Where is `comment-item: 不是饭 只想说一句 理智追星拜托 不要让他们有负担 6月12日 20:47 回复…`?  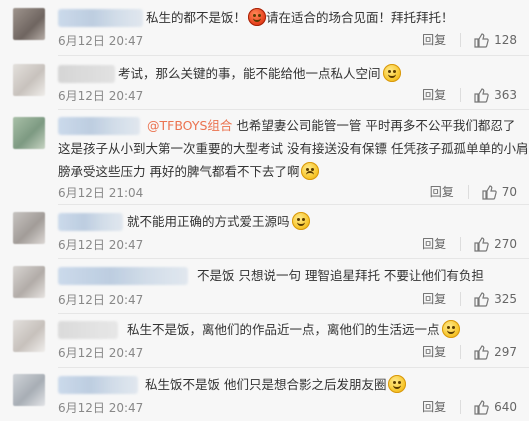
comment-item: 不是饭 只想说一句 理智追星拜托 不要让他们有负担 6月12日 20:47 回复… is located at coordinates (264, 288).